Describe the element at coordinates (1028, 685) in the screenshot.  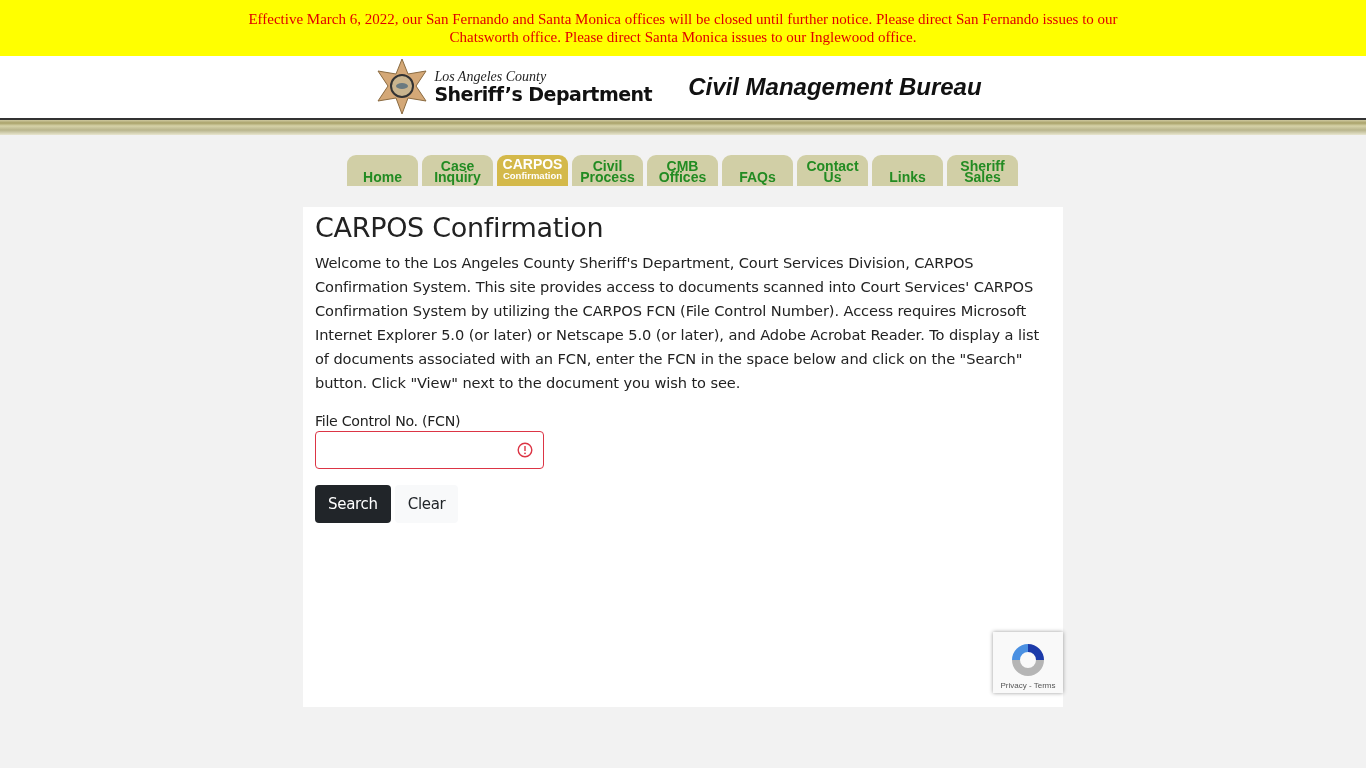
I see `privacy-terms-link: Privacy - Terms` at that location.